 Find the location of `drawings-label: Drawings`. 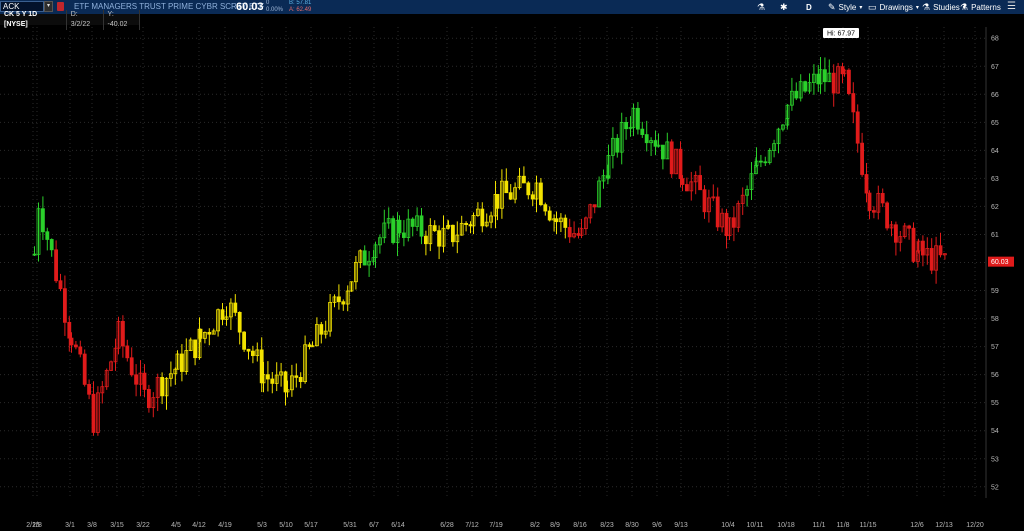

drawings-label: Drawings is located at coordinates (896, 7).